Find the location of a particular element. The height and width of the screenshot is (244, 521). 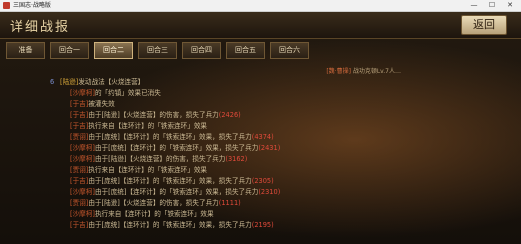

log-actor: [陆逊] is located at coordinates (69, 82).